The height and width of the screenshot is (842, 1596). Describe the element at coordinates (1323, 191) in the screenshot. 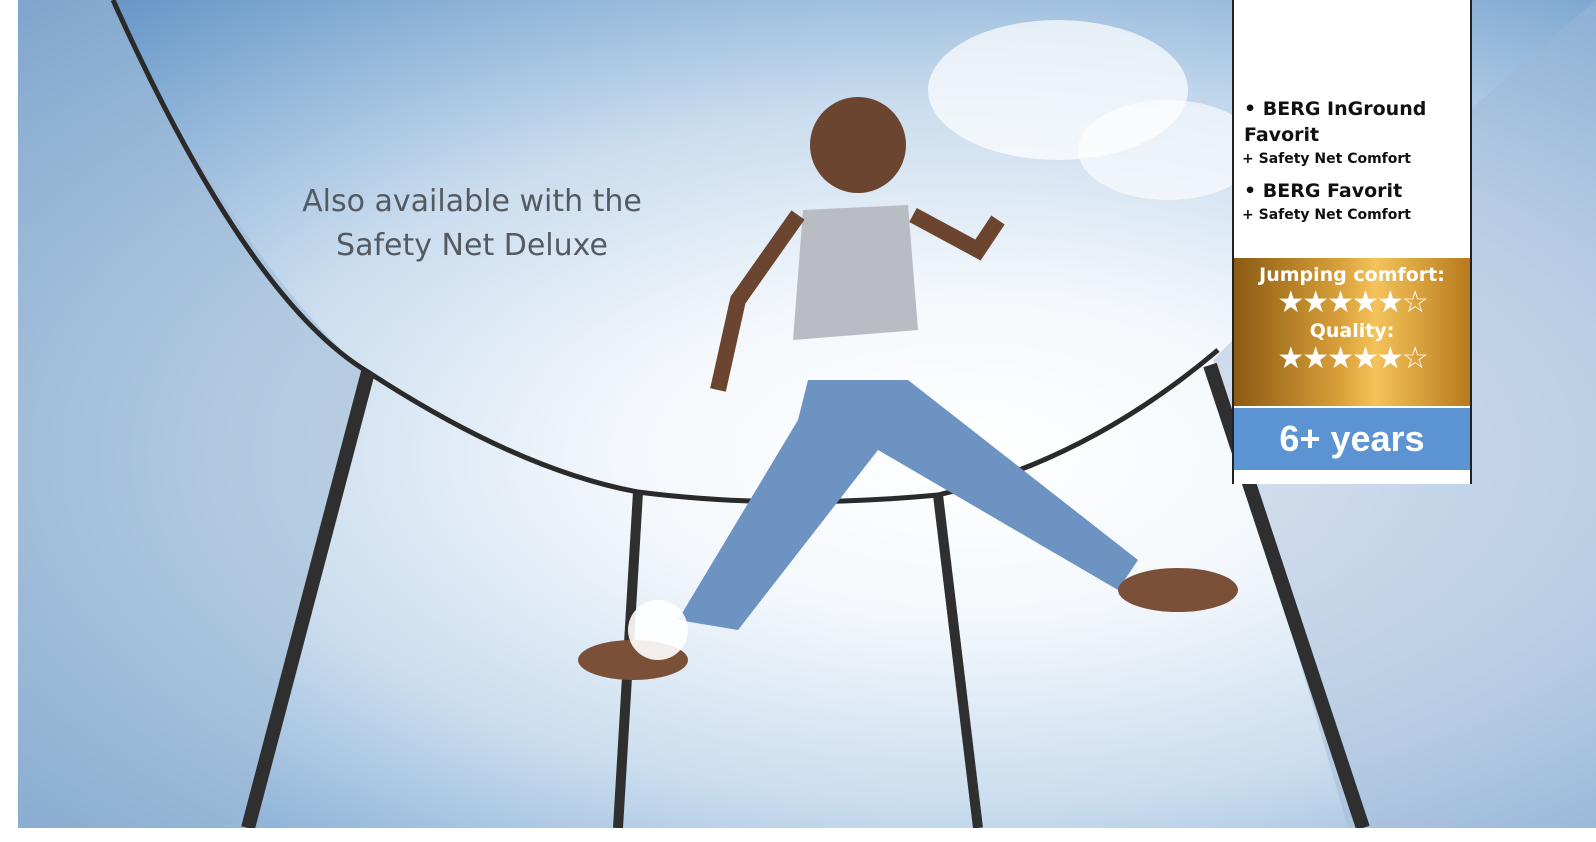

I see `product-name: • BERG Favorit` at that location.